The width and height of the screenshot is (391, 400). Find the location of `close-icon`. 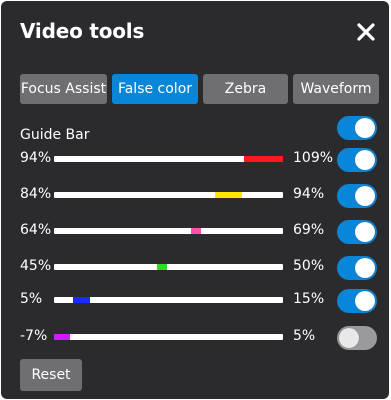

close-icon is located at coordinates (366, 32).